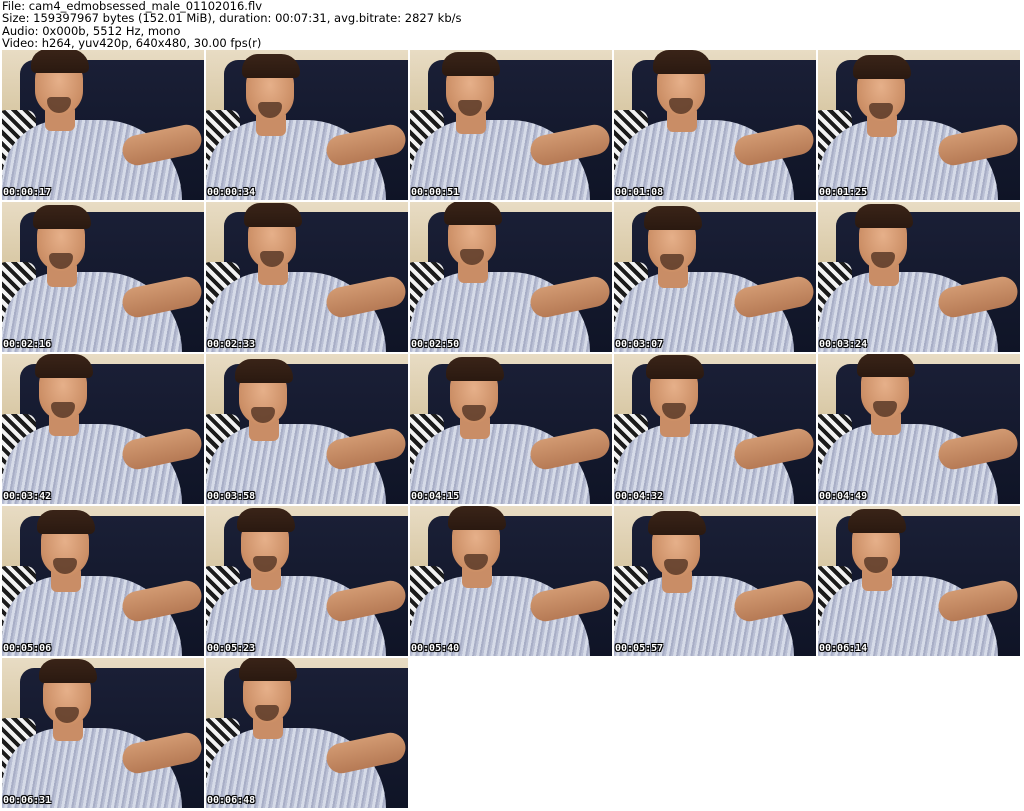  What do you see at coordinates (715, 429) in the screenshot?
I see `video-thumbnail: 00:04:32` at bounding box center [715, 429].